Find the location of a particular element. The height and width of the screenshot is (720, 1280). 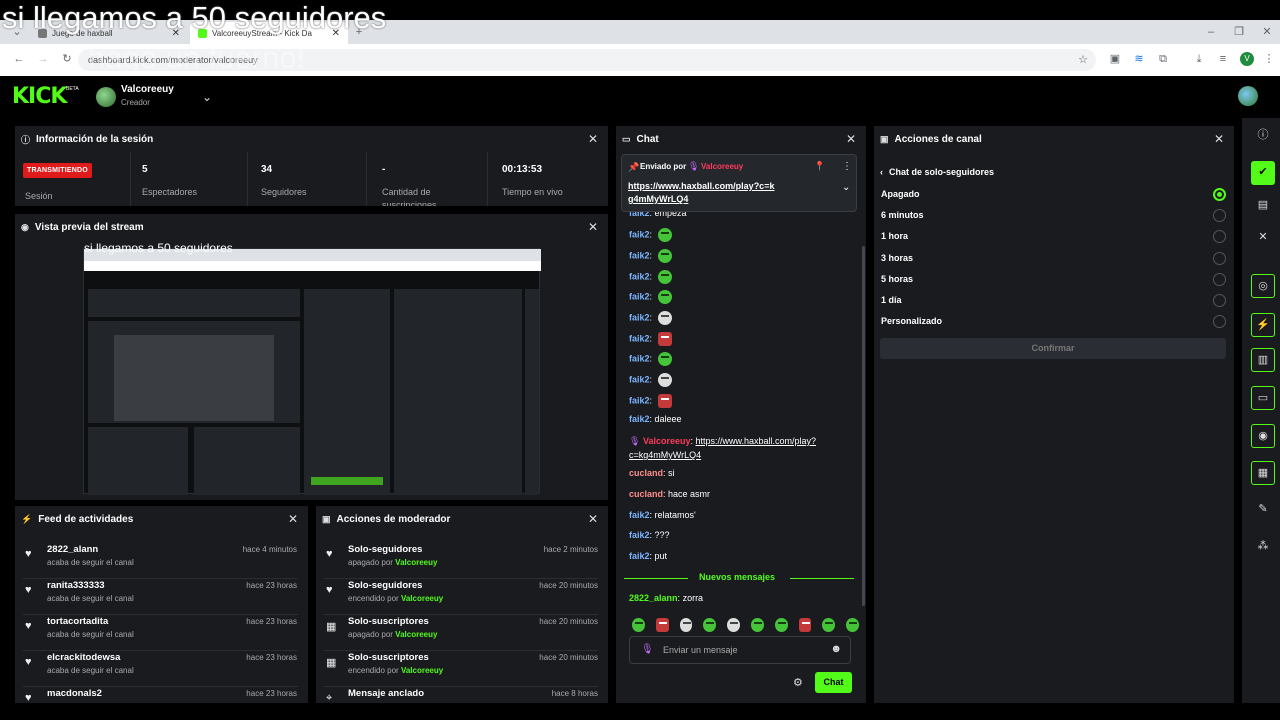

star-icon: ☆ is located at coordinates (1083, 59).